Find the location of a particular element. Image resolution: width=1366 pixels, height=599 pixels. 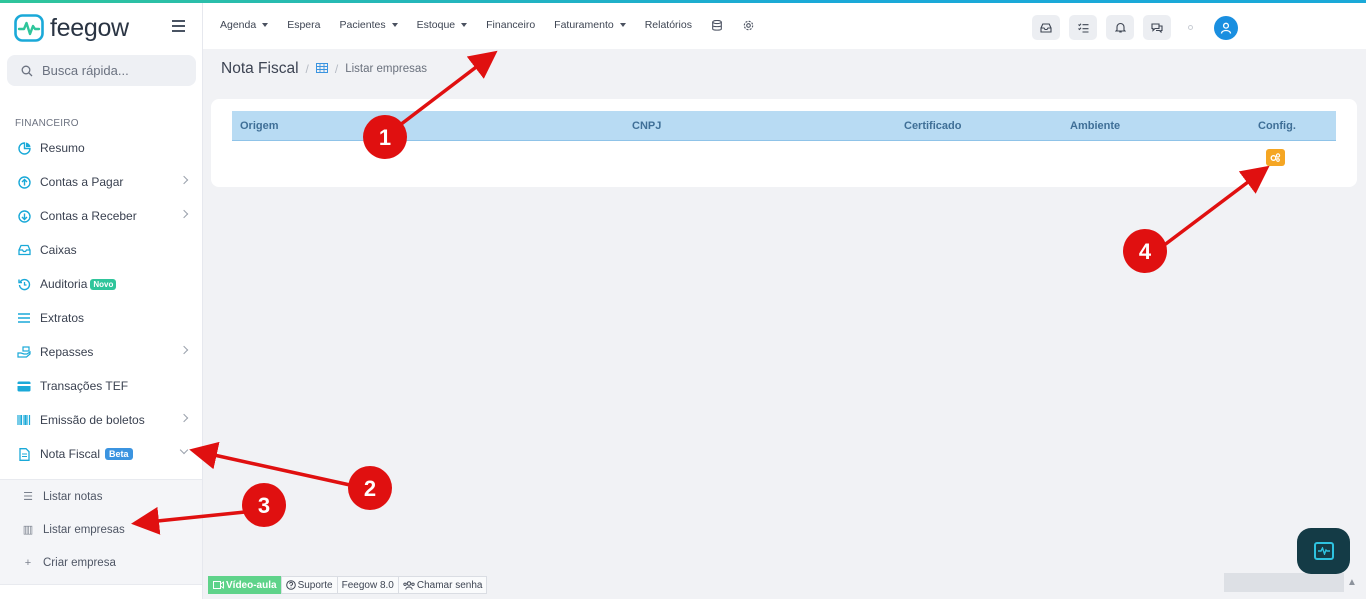

companies-card: Origem CNPJ Certificado Ambiente Config. is located at coordinates (784, 143).